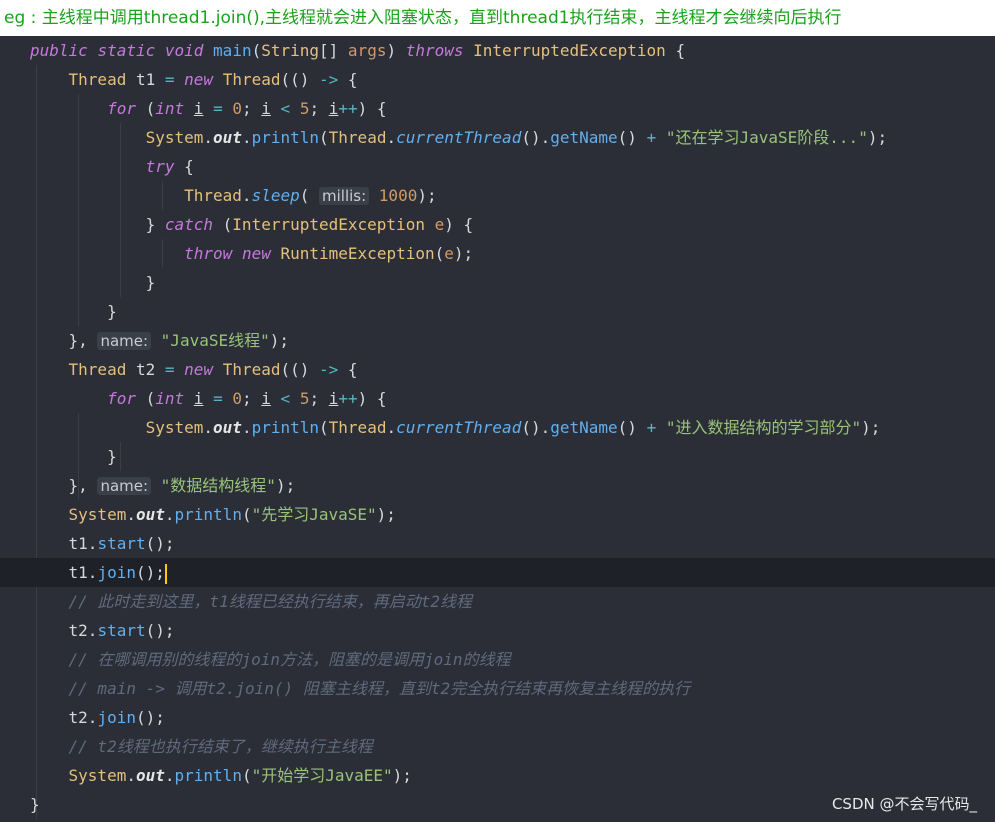 The image size is (995, 822). I want to click on code-line: // 在哪调用别的线程的join方法，阻塞的是调用join的线程, so click(497, 659).